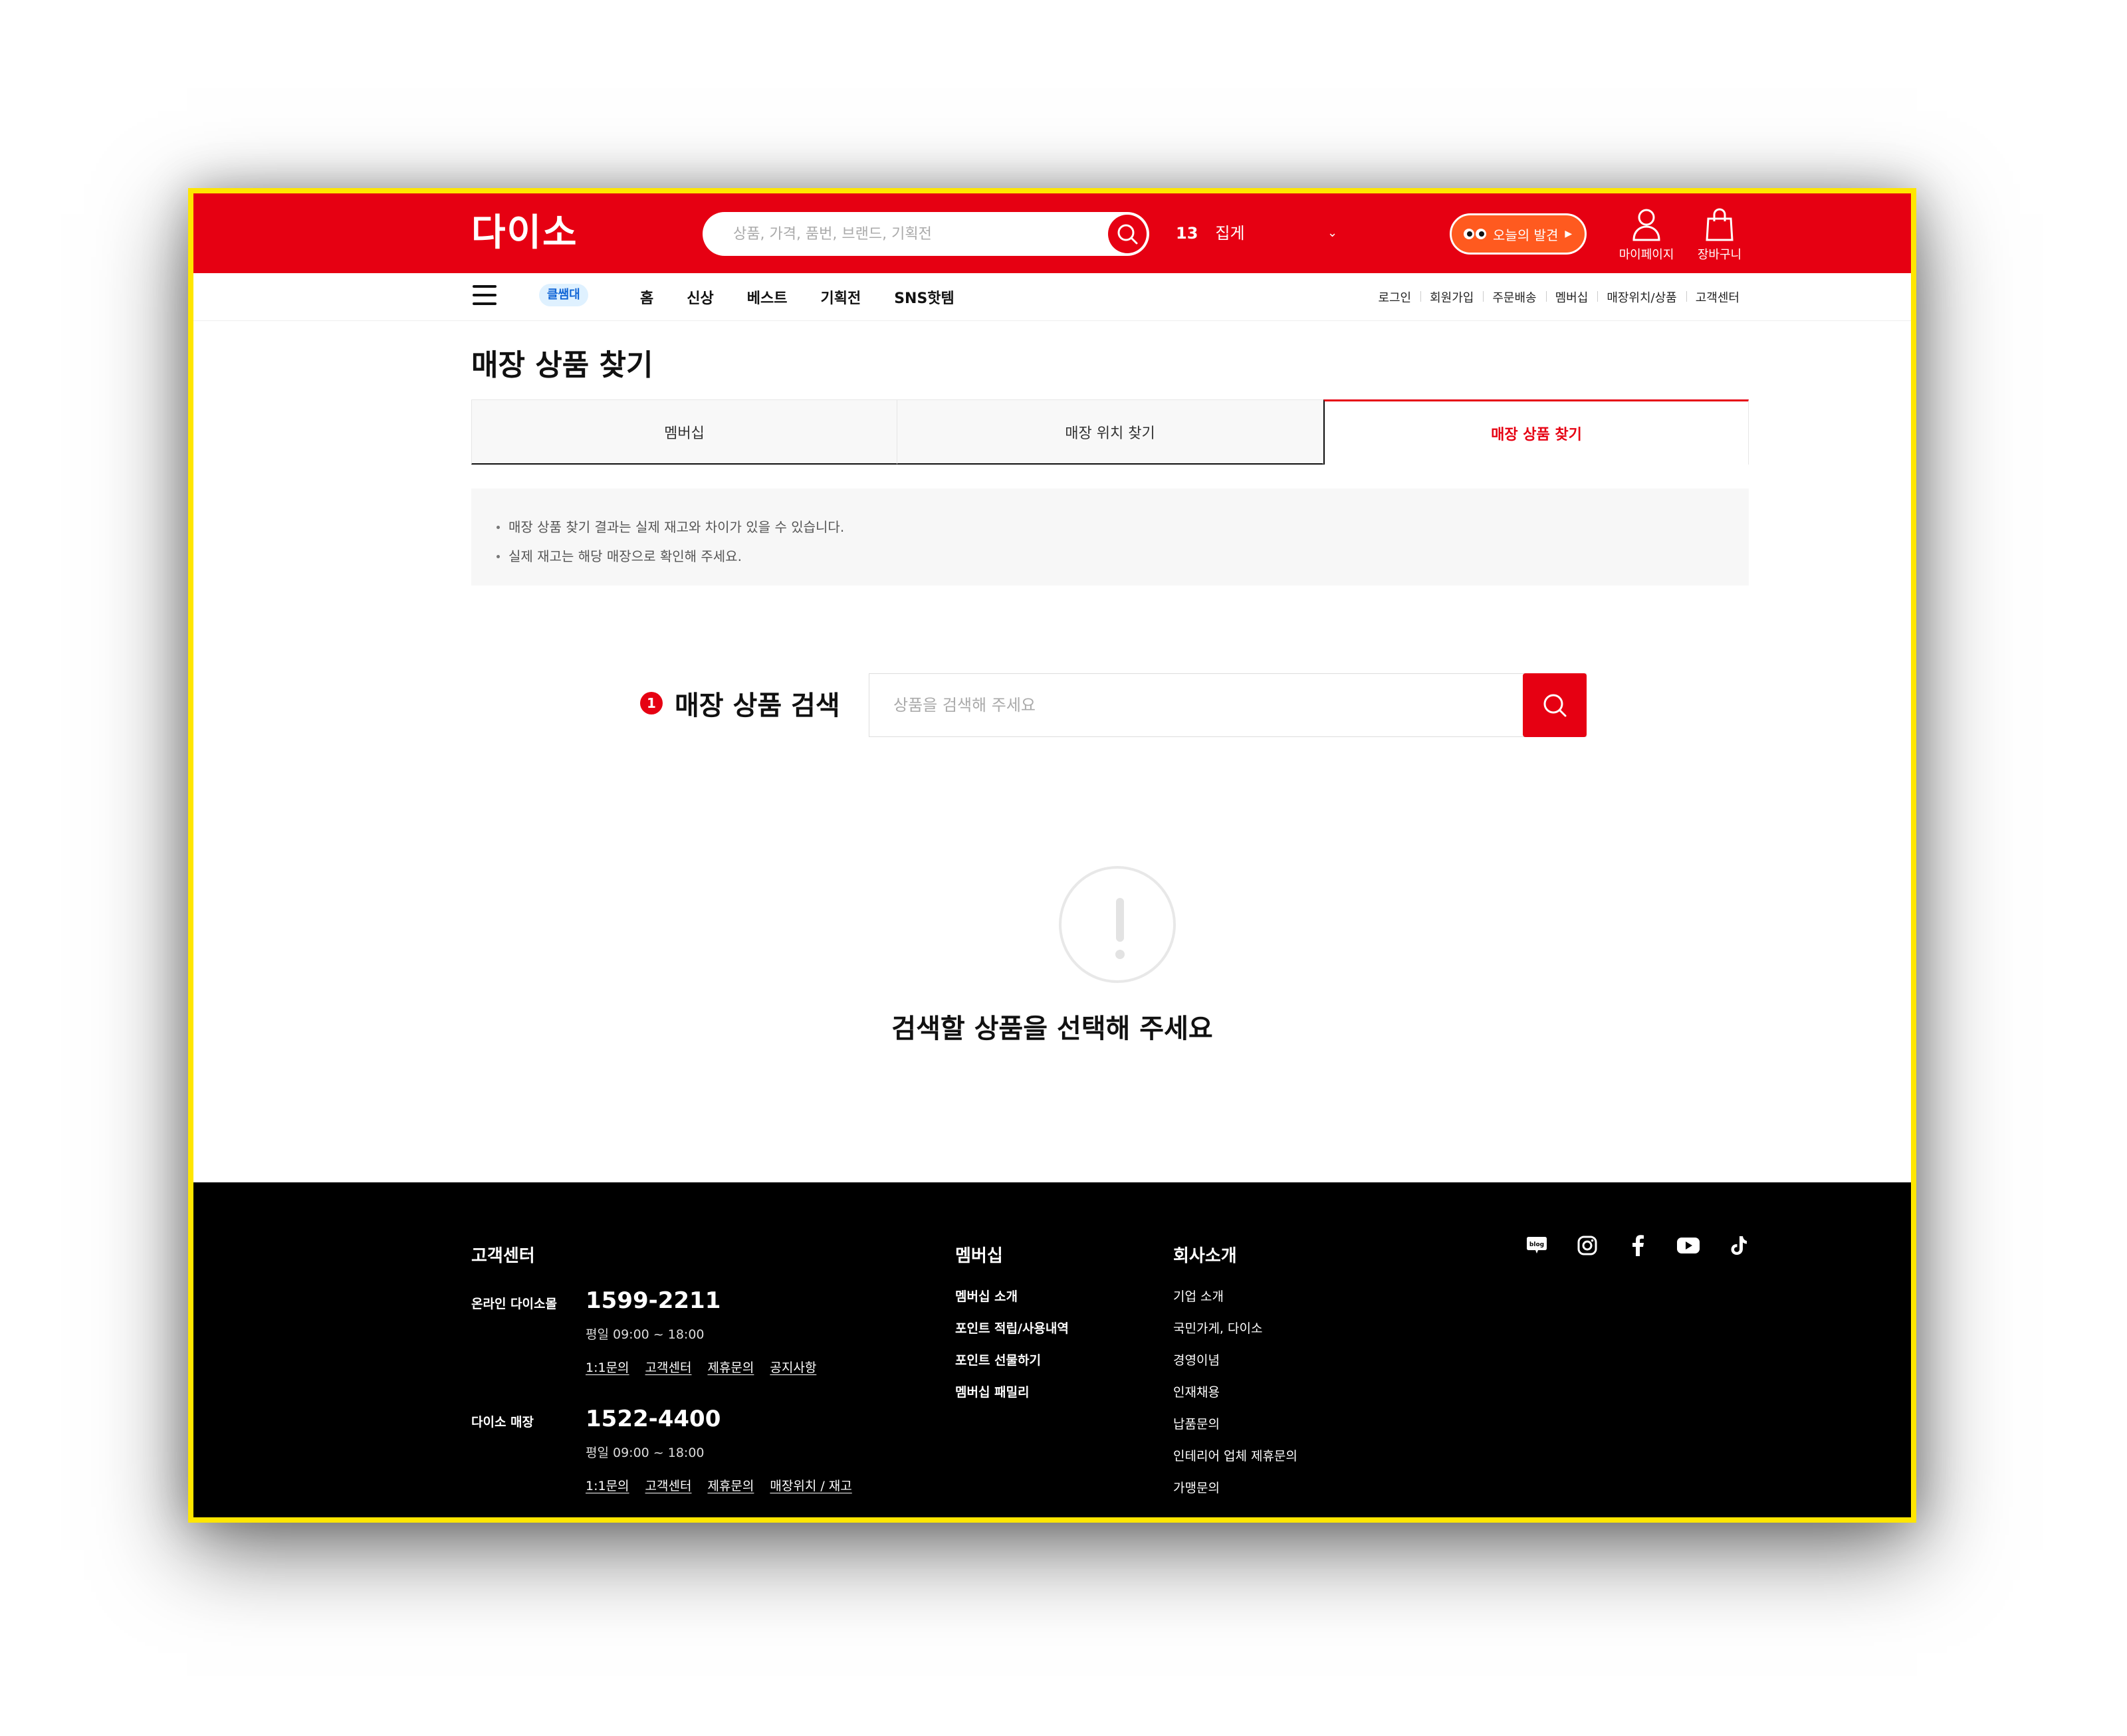 The width and height of the screenshot is (2127, 1736). I want to click on nav-item-new: 신상, so click(700, 297).